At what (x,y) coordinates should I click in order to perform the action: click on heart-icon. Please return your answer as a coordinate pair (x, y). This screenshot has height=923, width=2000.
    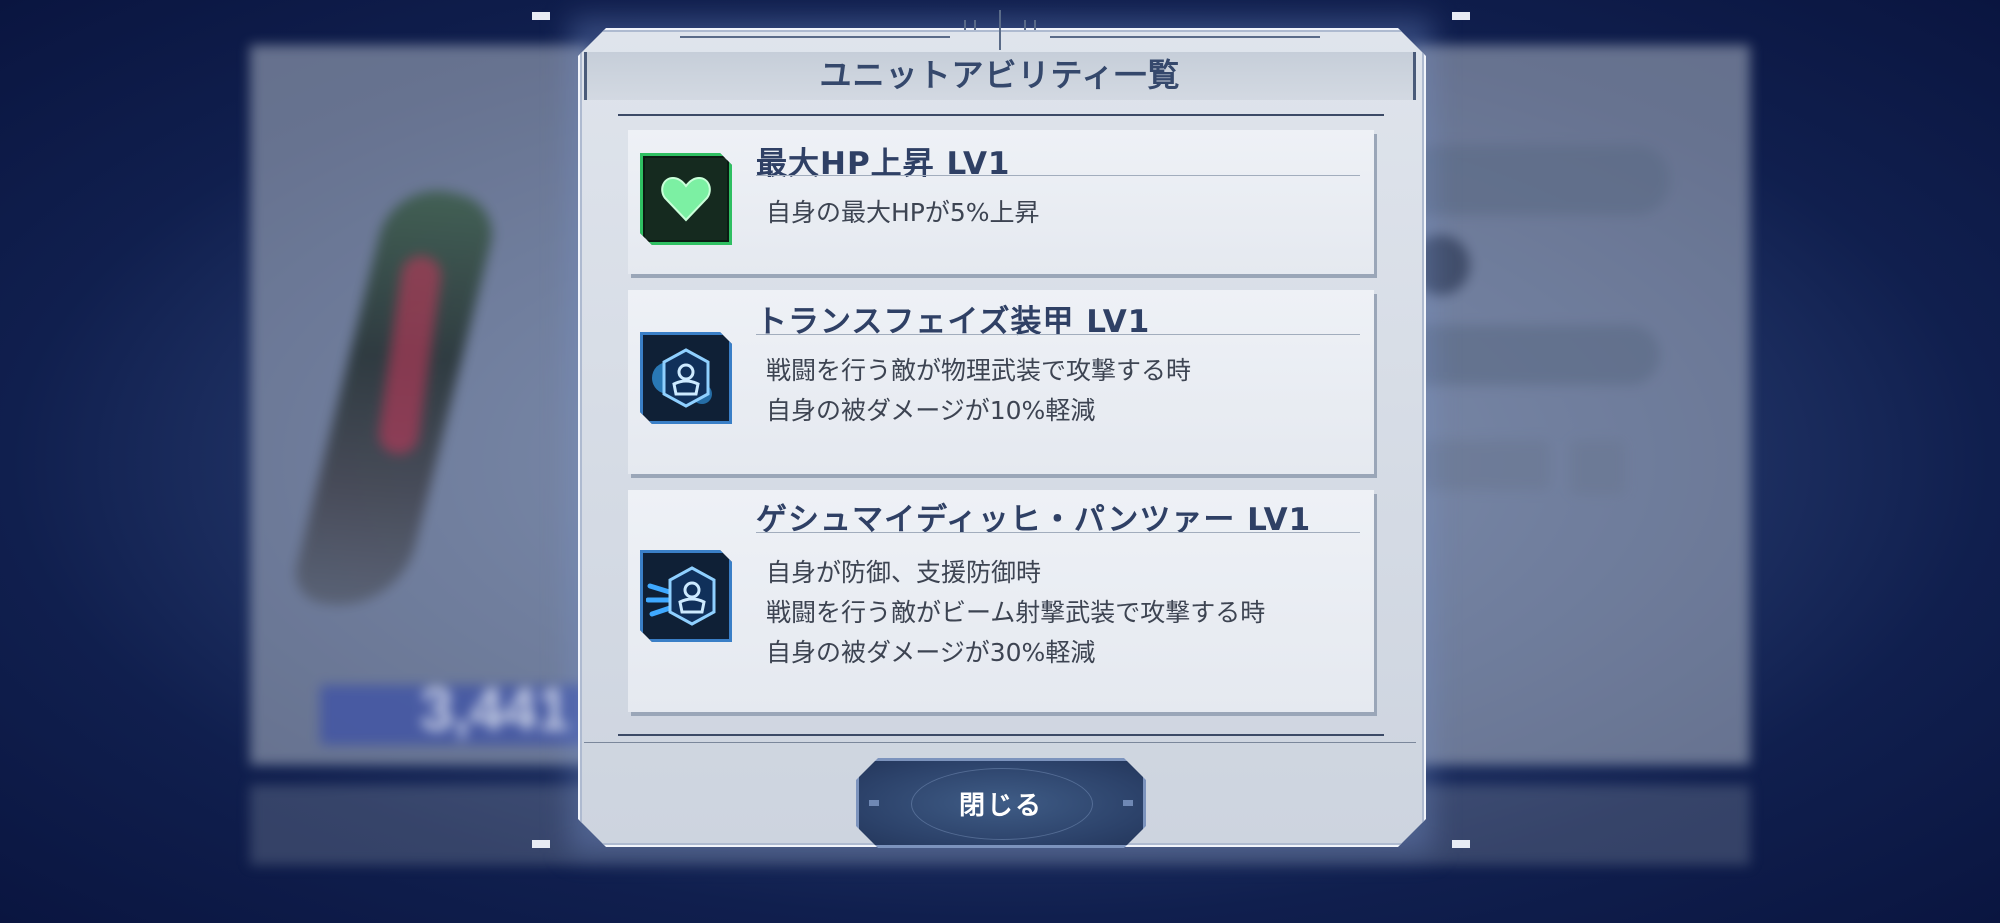
    Looking at the image, I should click on (686, 199).